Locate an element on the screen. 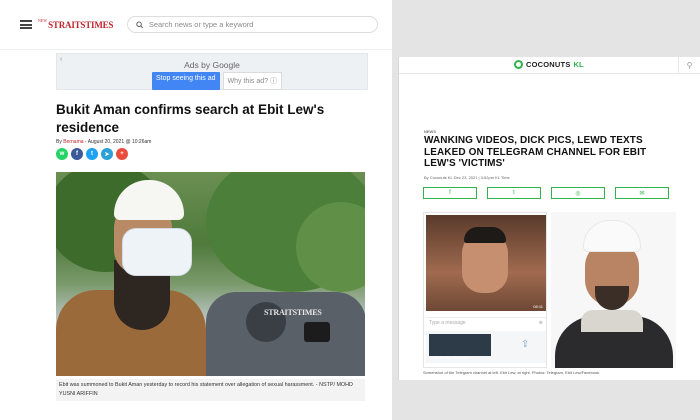 This screenshot has width=700, height=420. logo-word: COCONUTS is located at coordinates (548, 64).